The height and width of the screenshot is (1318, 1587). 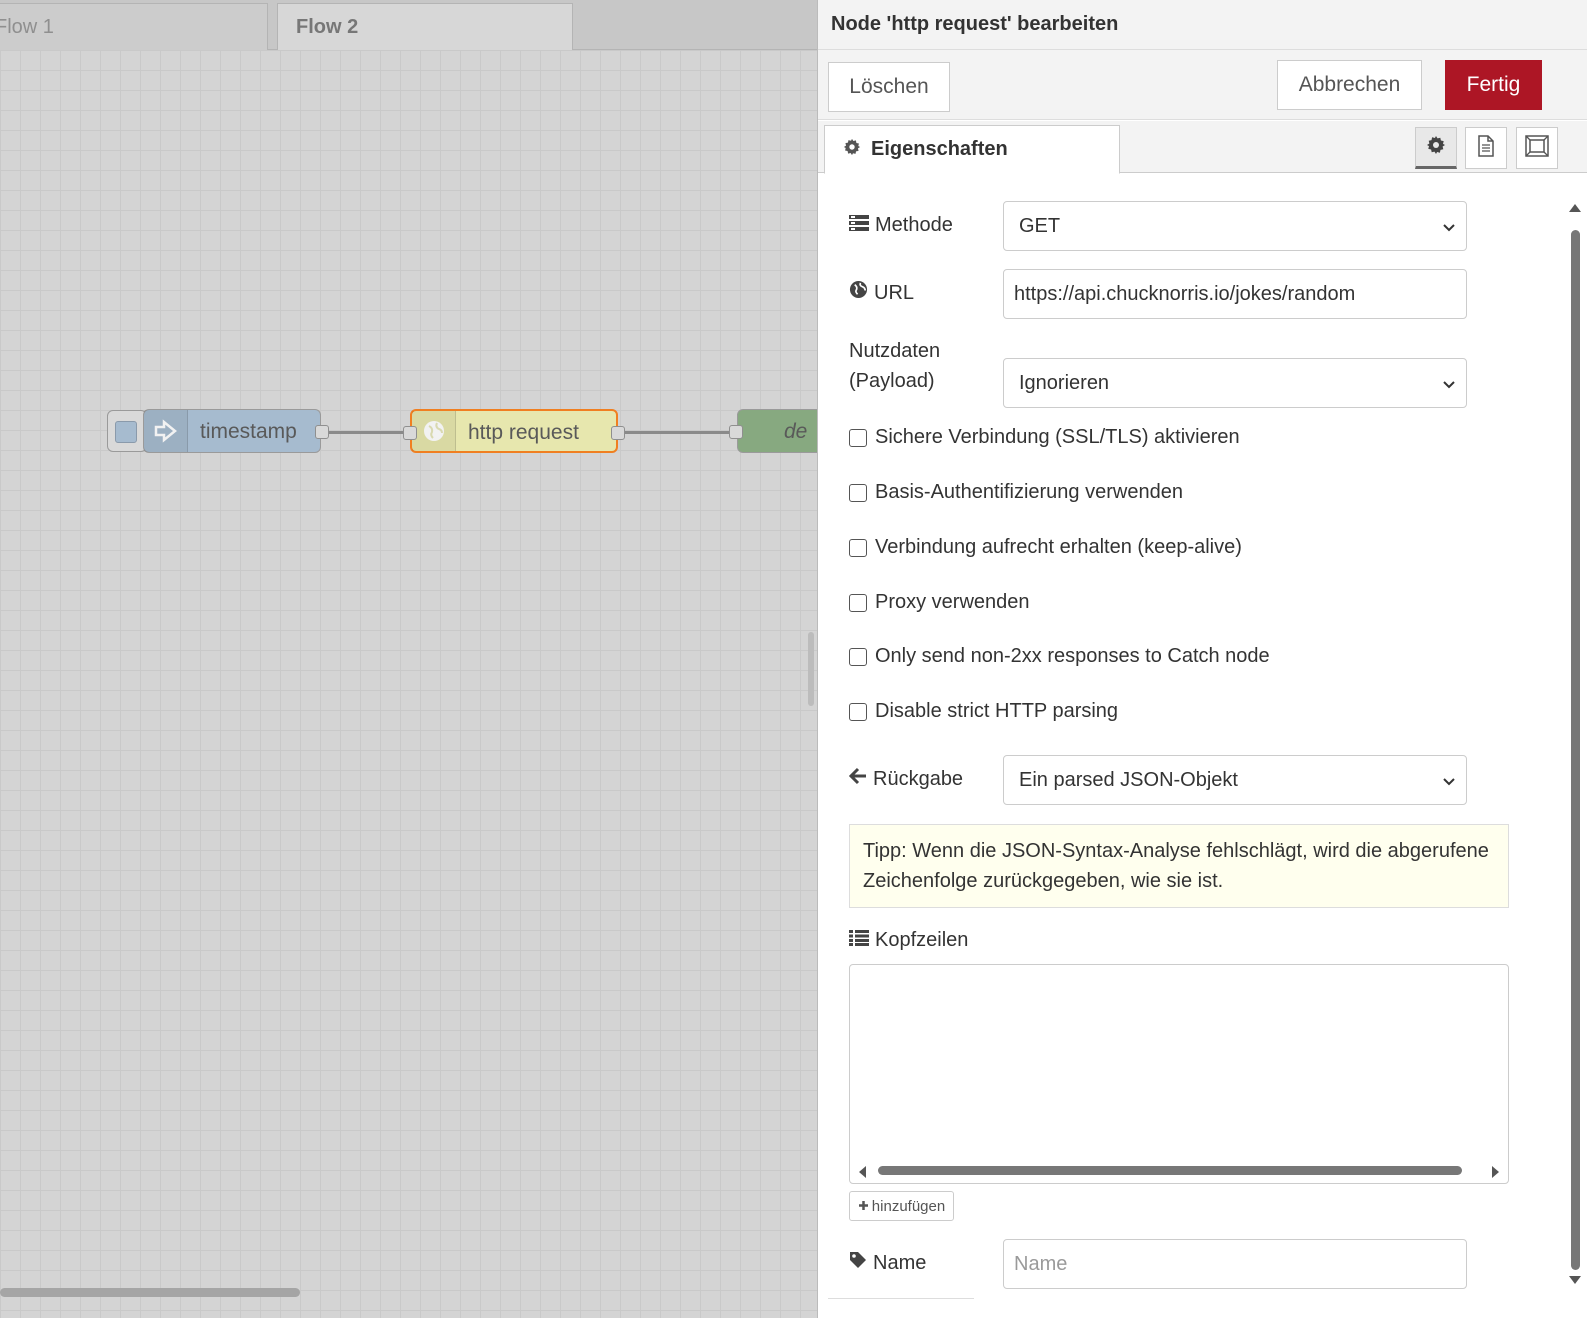 What do you see at coordinates (1235, 383) in the screenshot?
I see `payload-select: Ignorieren` at bounding box center [1235, 383].